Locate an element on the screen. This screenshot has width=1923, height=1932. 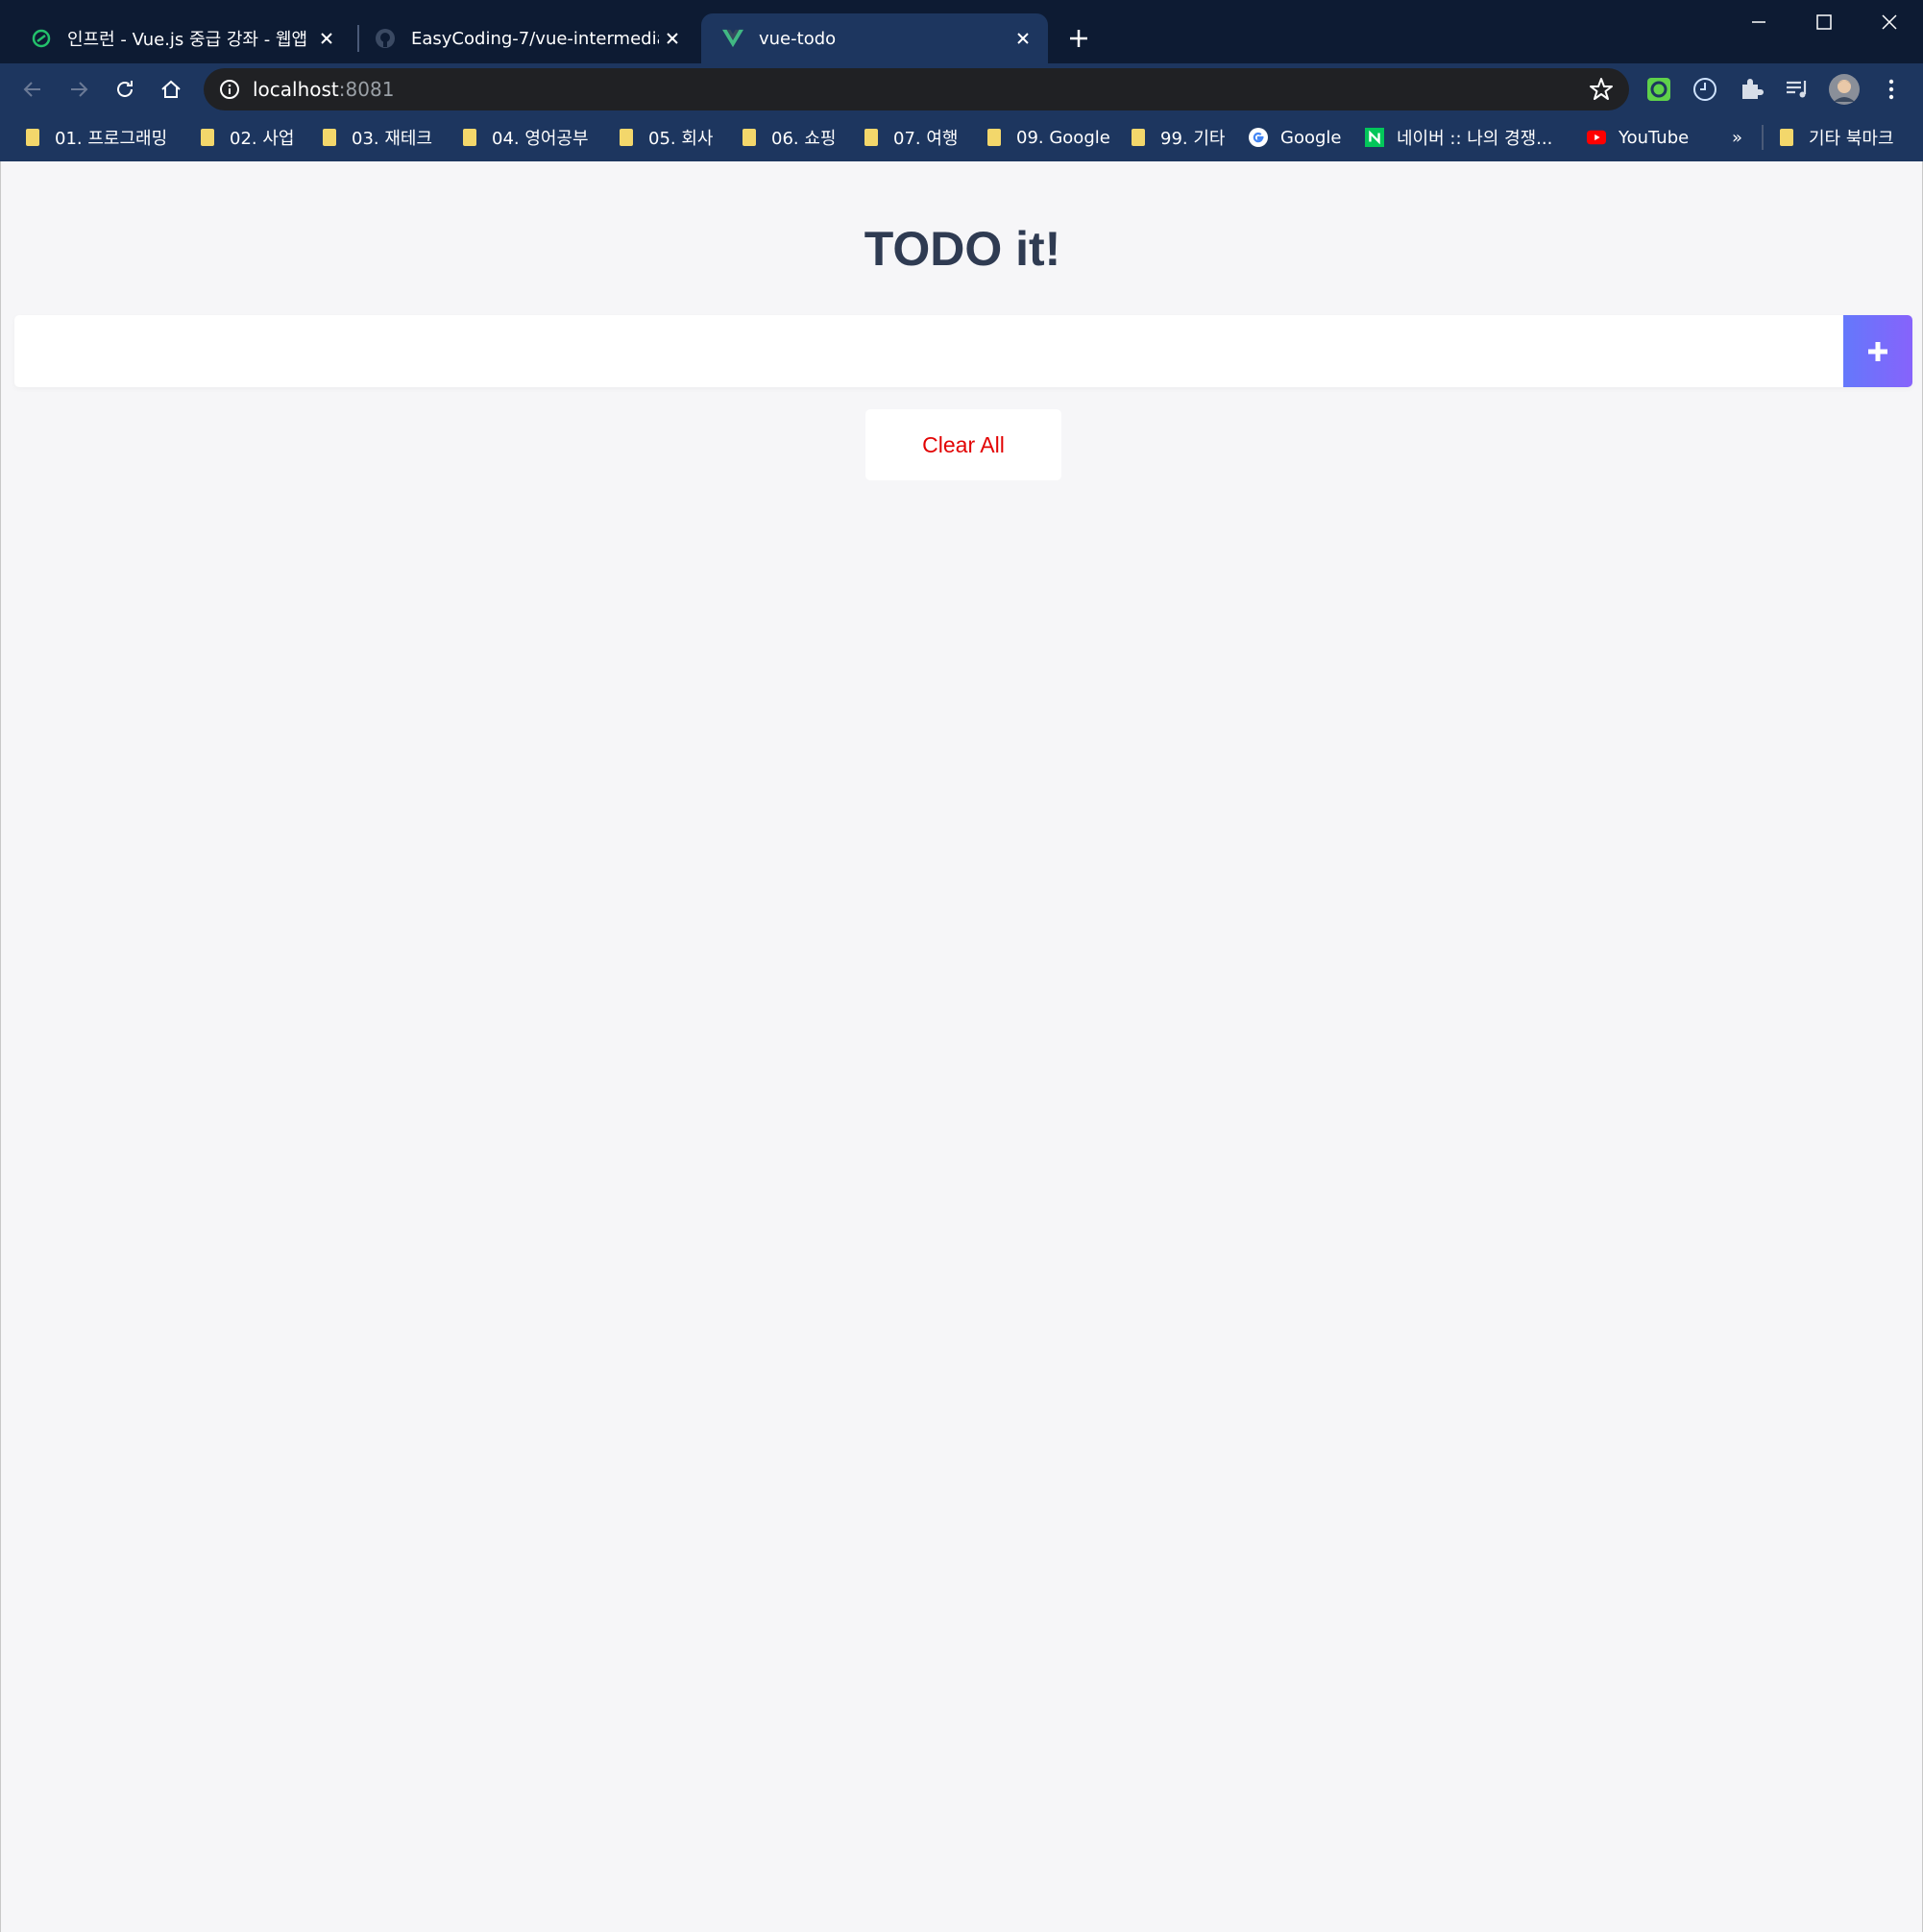
extensions-puzzle-icon is located at coordinates (1751, 89).